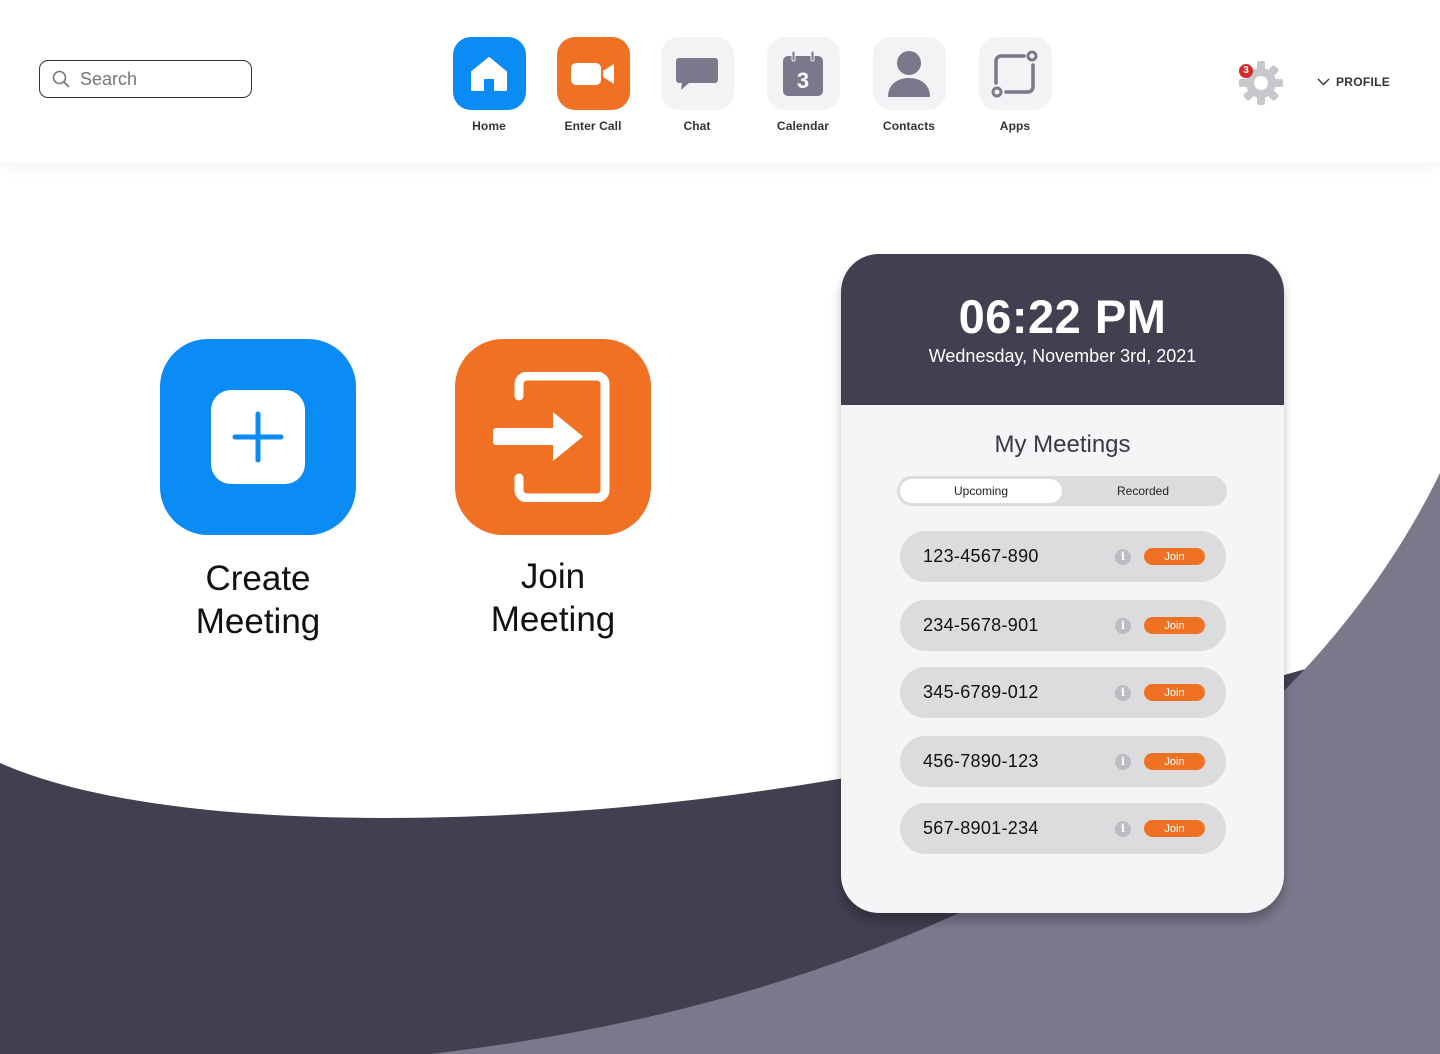  Describe the element at coordinates (803, 126) in the screenshot. I see `nav-label-calendar: Calendar` at that location.